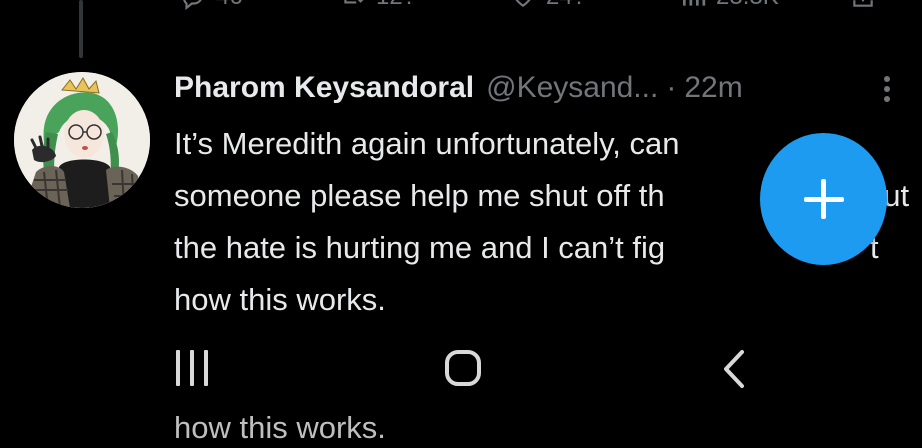 The width and height of the screenshot is (922, 448). Describe the element at coordinates (566, 5) in the screenshot. I see `like-count: 24?` at that location.